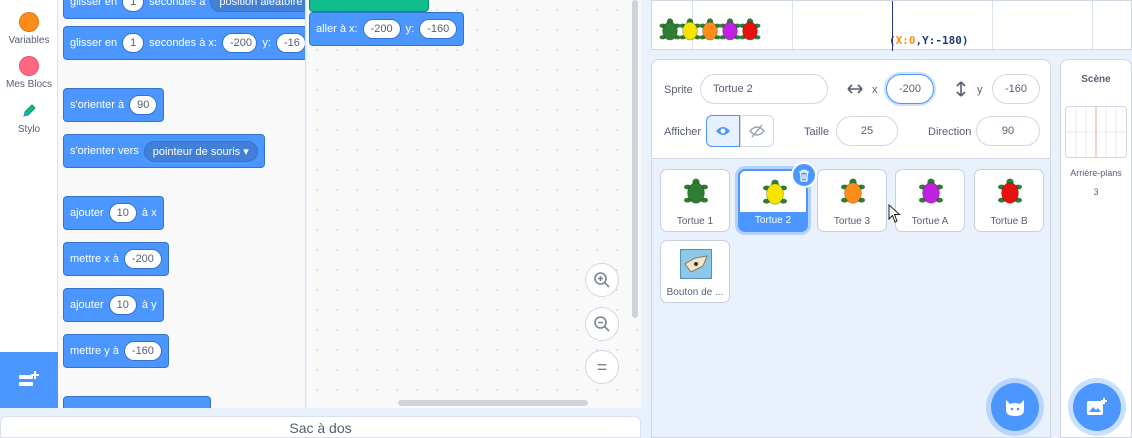 The image size is (1132, 438). I want to click on sprite-tile-tortue-1: Tortue 1, so click(695, 200).